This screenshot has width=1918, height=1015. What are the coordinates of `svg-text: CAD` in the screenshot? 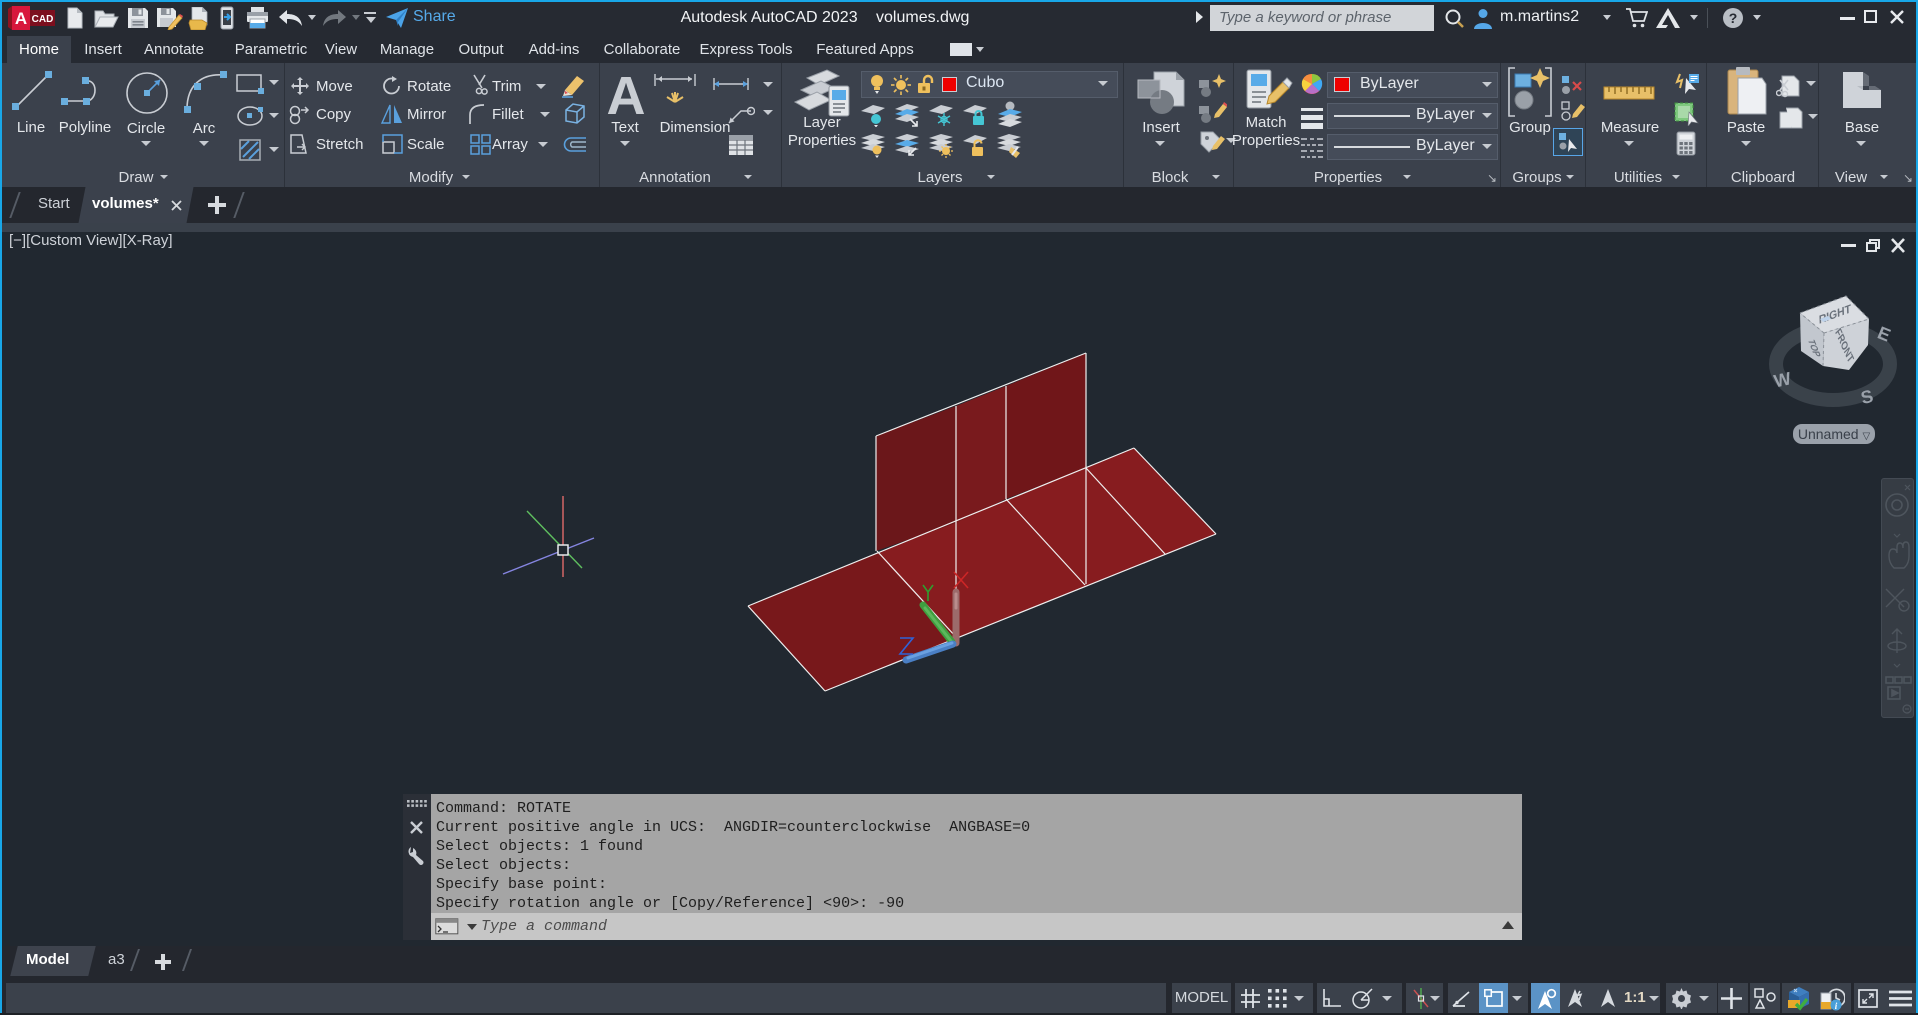 It's located at (43, 19).